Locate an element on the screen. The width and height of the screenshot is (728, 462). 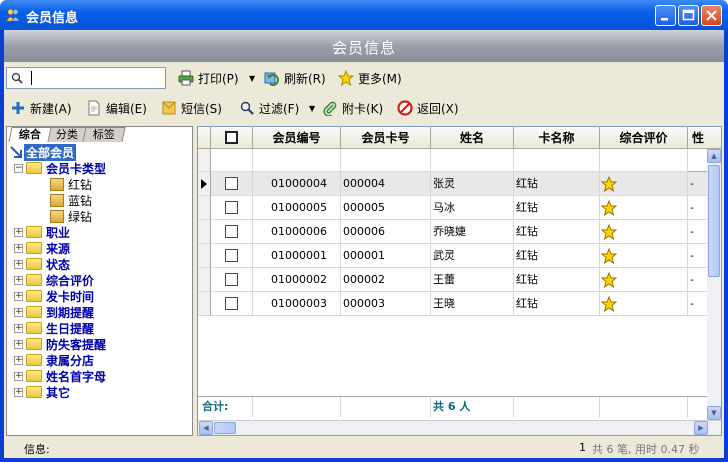
new-button: 新建(A) is located at coordinates (41, 108).